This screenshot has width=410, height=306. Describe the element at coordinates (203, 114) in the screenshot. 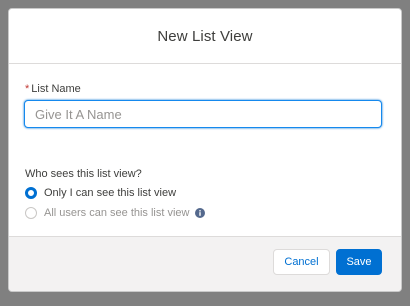

I see `list-name-input` at that location.